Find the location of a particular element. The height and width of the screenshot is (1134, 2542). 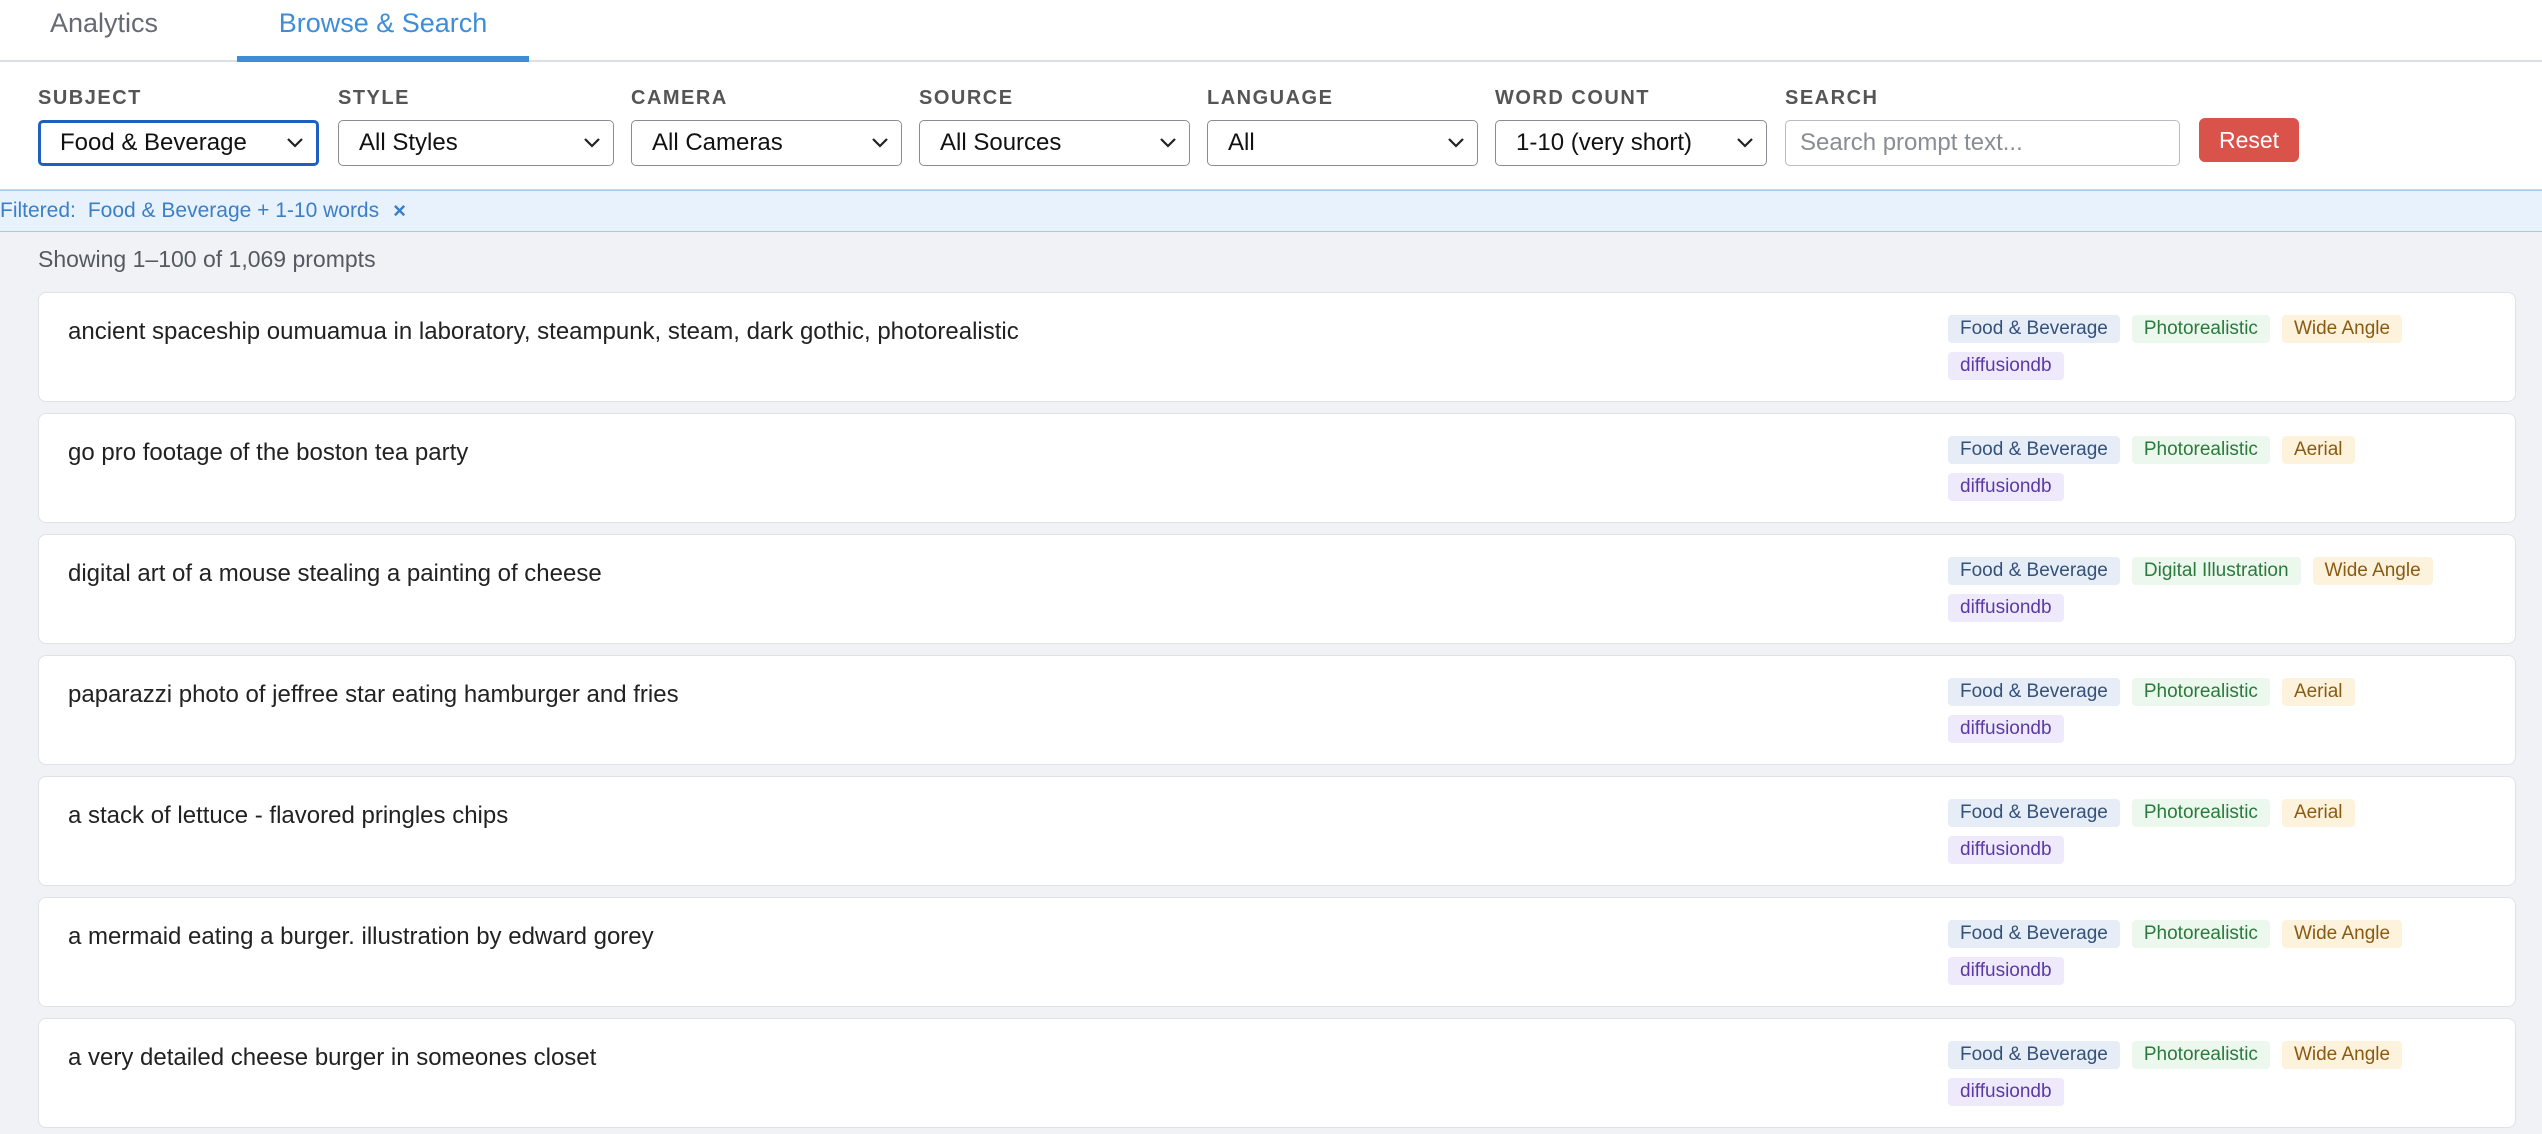

subject-label: SUBJECT is located at coordinates (90, 98).